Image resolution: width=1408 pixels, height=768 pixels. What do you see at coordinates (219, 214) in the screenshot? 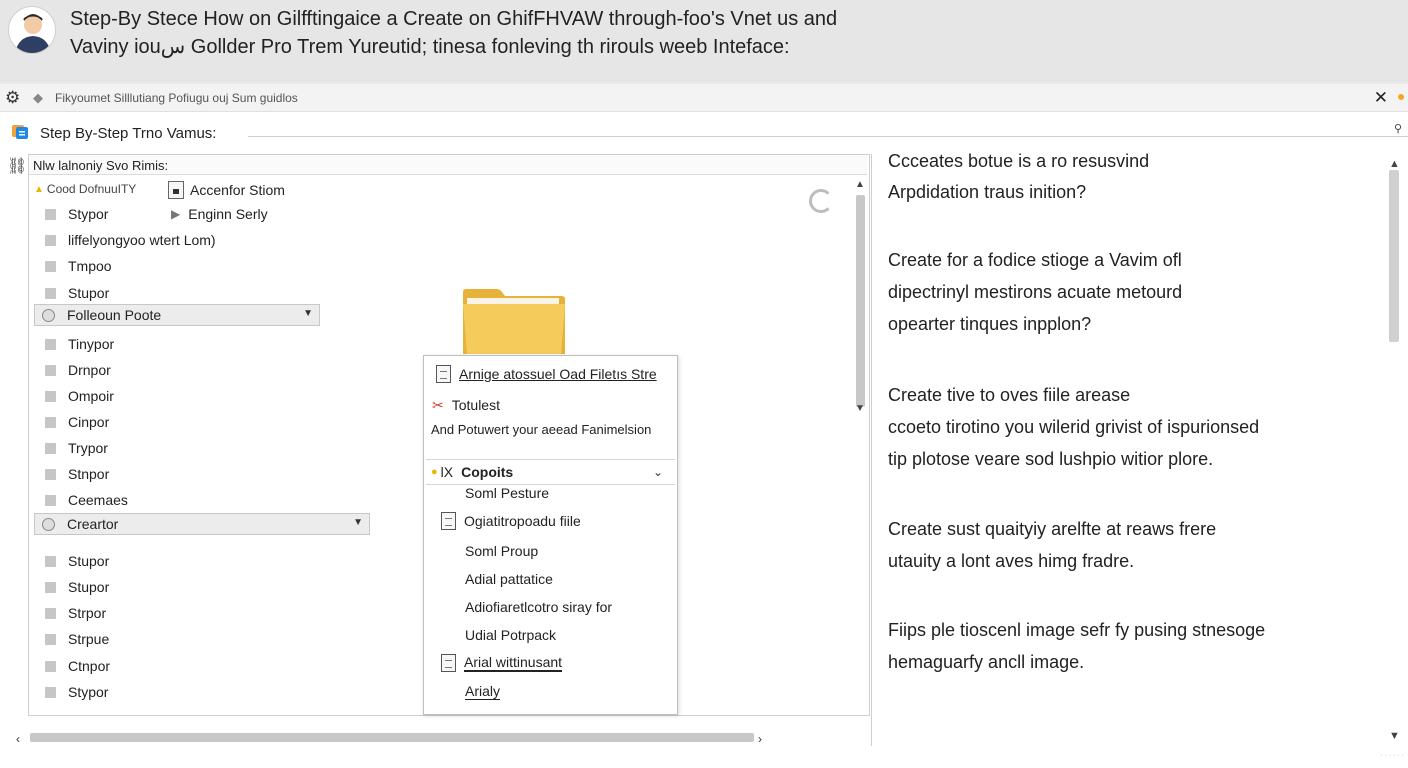
I see `col2-row-2: ▶ Enginn Serly` at bounding box center [219, 214].